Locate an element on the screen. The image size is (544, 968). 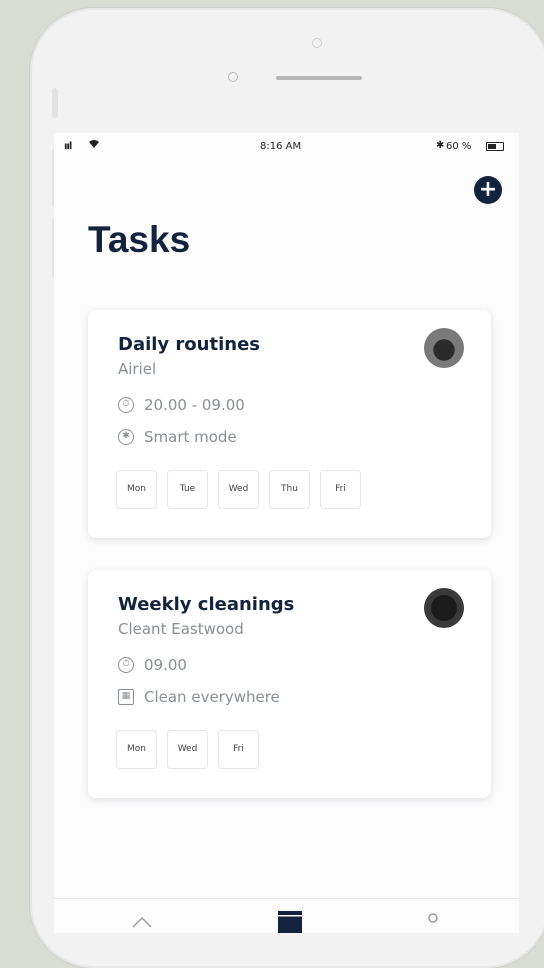
signal-icon: ııl is located at coordinates (68, 146).